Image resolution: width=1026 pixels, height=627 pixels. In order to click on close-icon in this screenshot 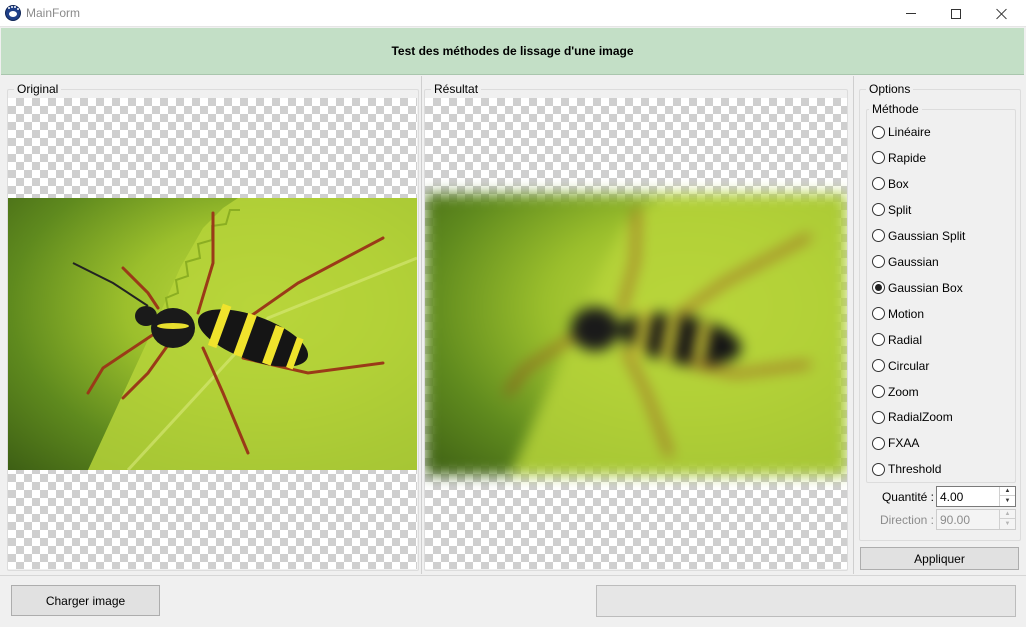, I will do `click(1002, 14)`.